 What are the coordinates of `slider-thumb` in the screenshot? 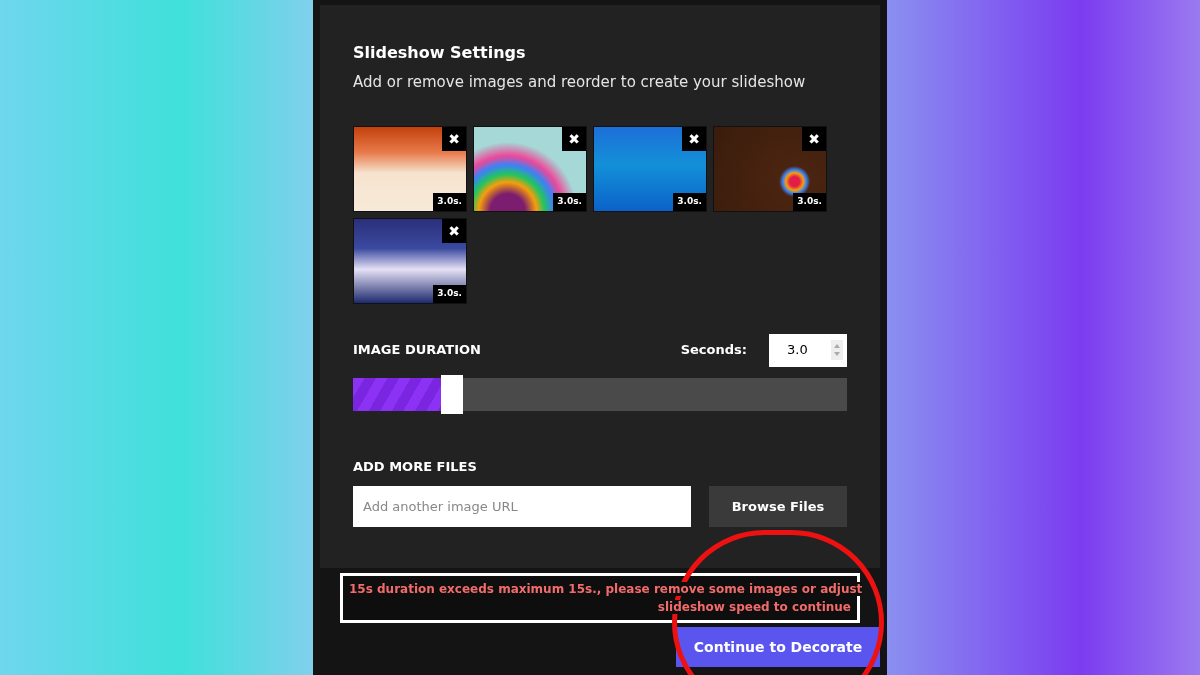 It's located at (451, 394).